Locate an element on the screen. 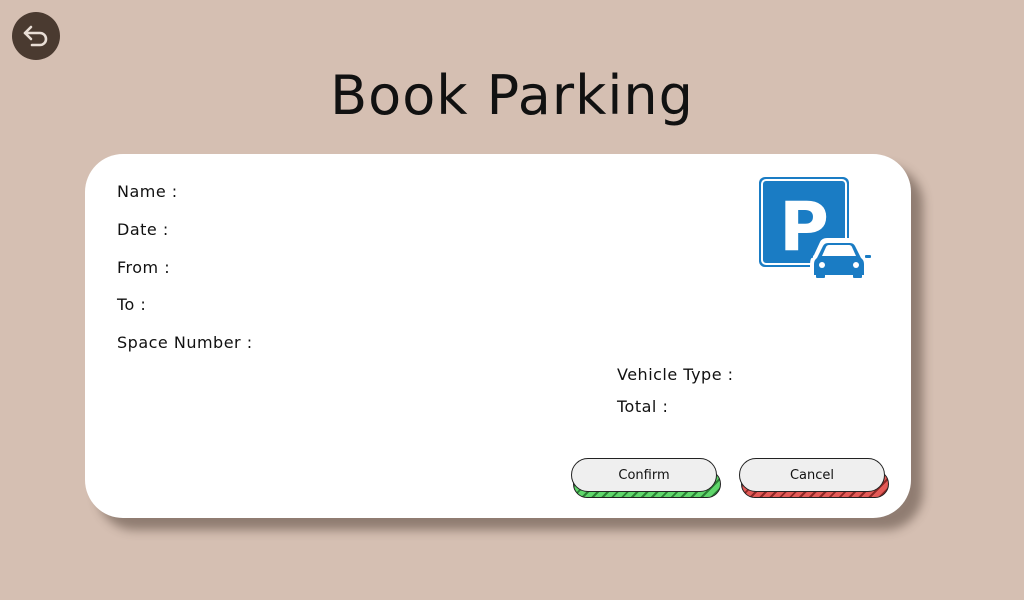  back-arrow-icon is located at coordinates (35, 36).